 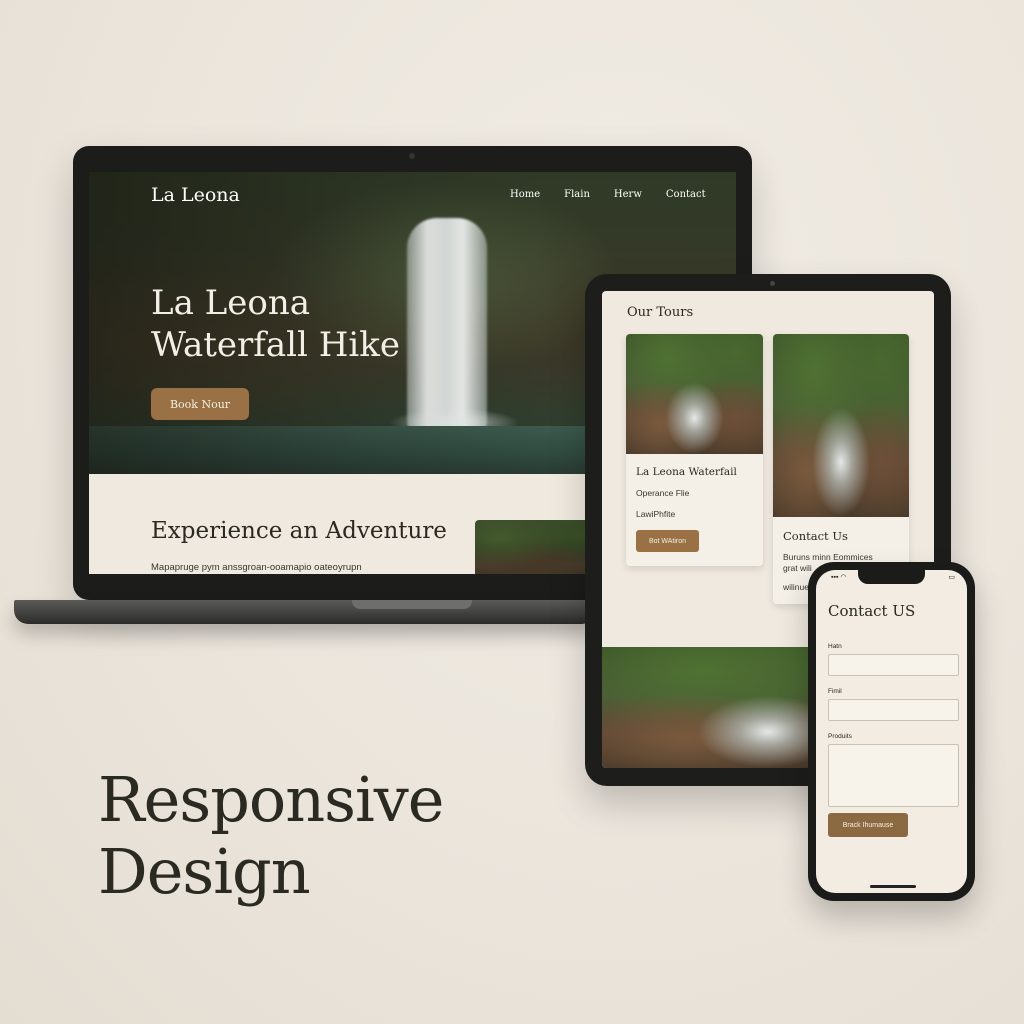 What do you see at coordinates (525, 194) in the screenshot?
I see `nav-home: Home` at bounding box center [525, 194].